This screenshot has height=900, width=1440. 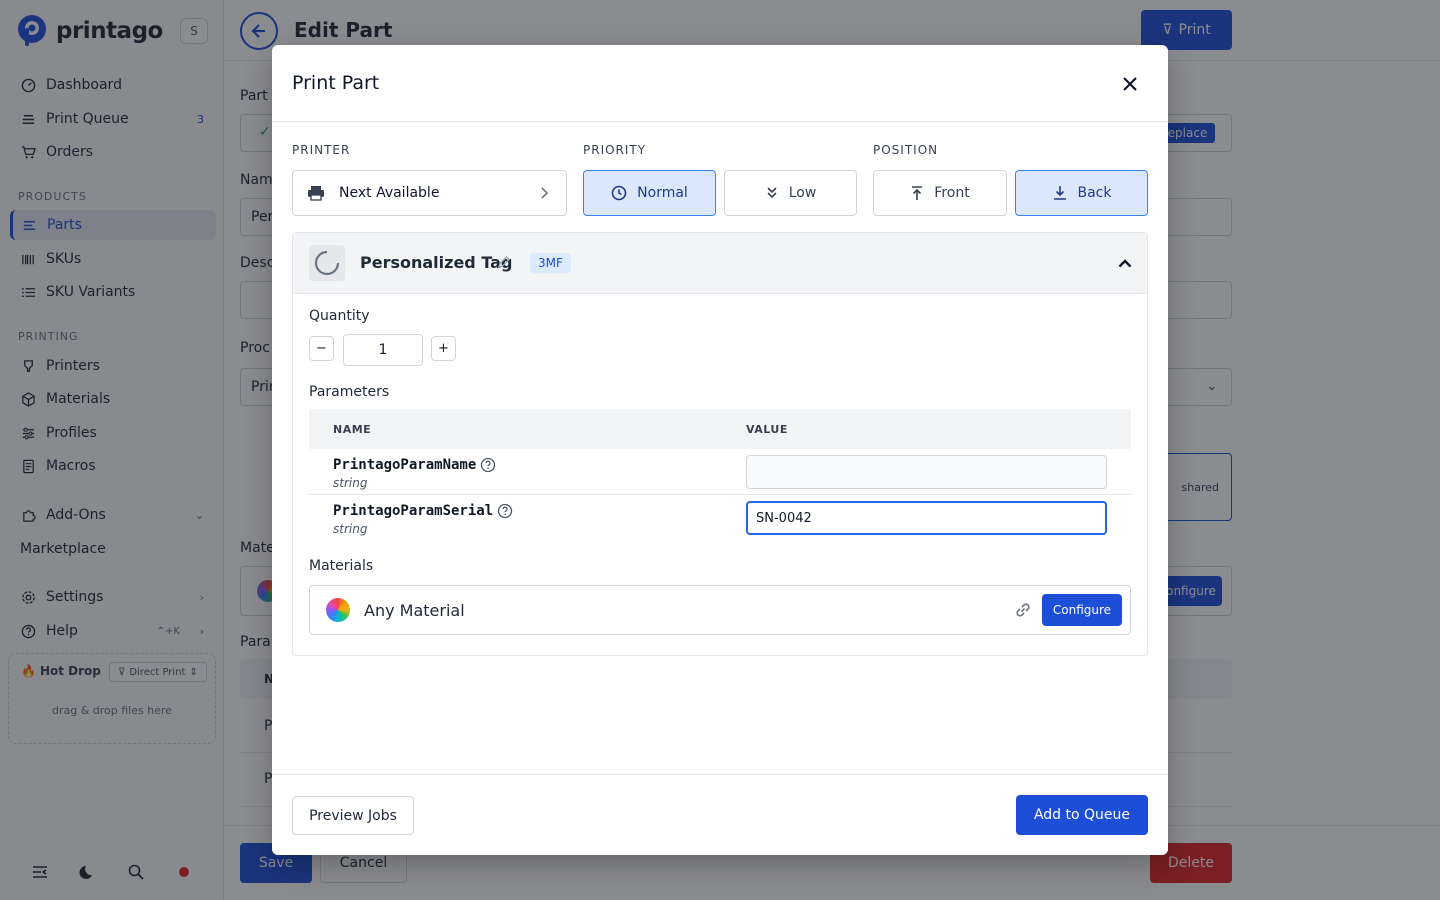 I want to click on clock-icon, so click(x=619, y=193).